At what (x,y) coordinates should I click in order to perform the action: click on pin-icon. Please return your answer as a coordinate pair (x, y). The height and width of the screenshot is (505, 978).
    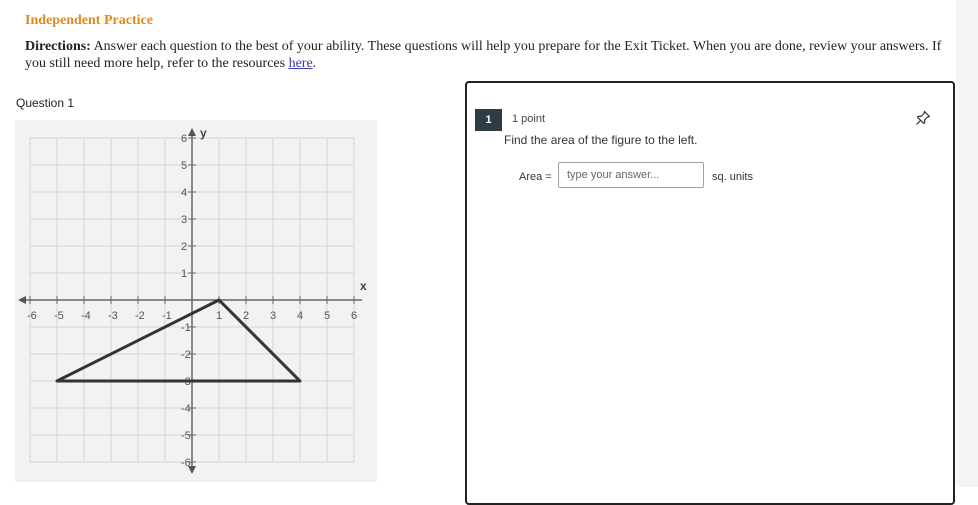
    Looking at the image, I should click on (923, 118).